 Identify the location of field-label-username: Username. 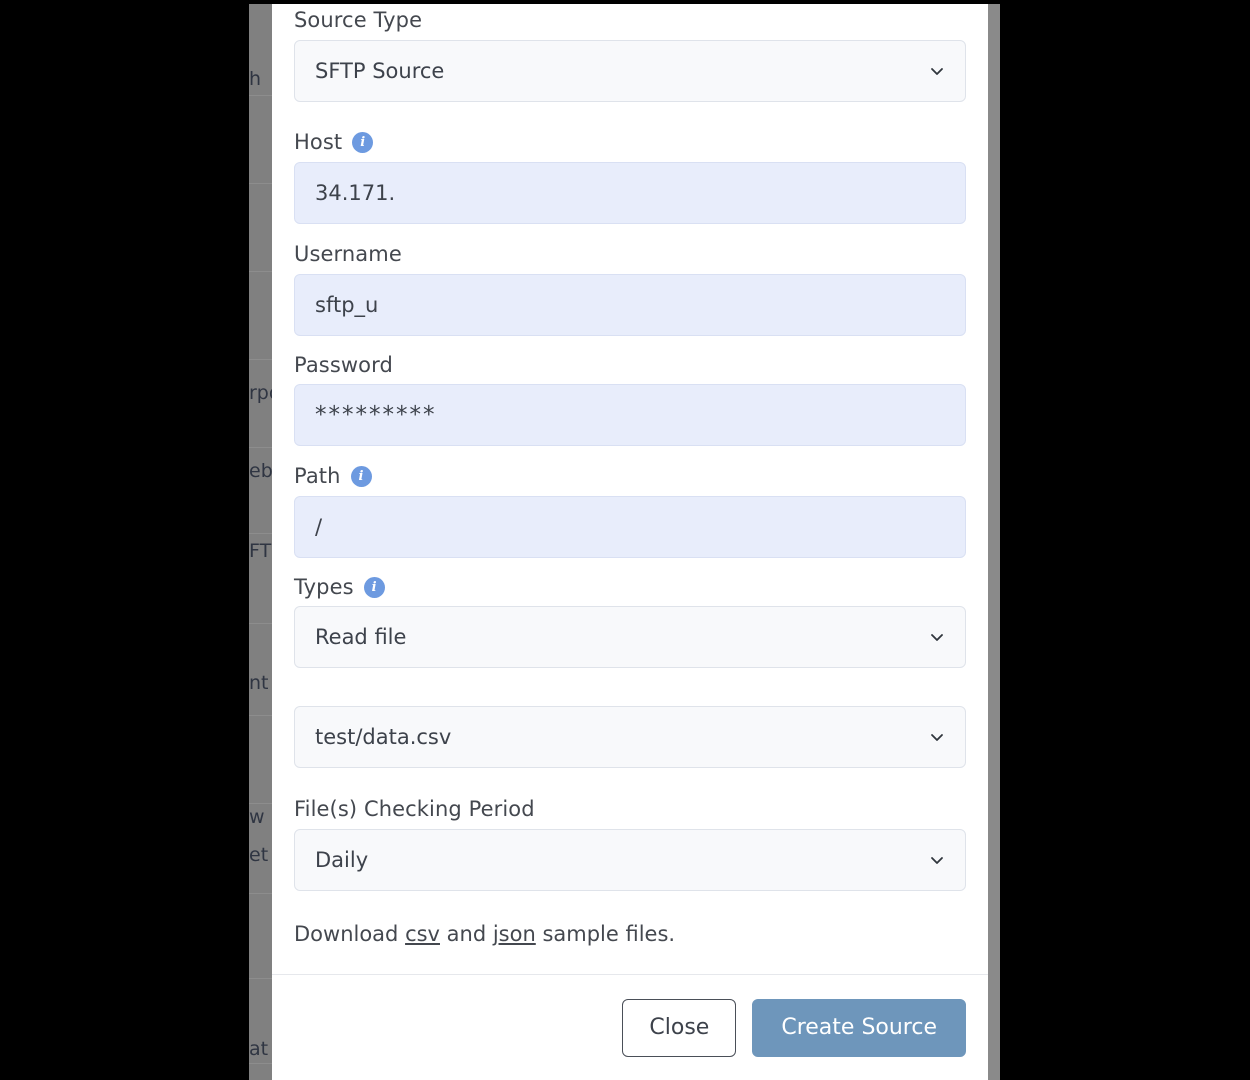
(348, 254).